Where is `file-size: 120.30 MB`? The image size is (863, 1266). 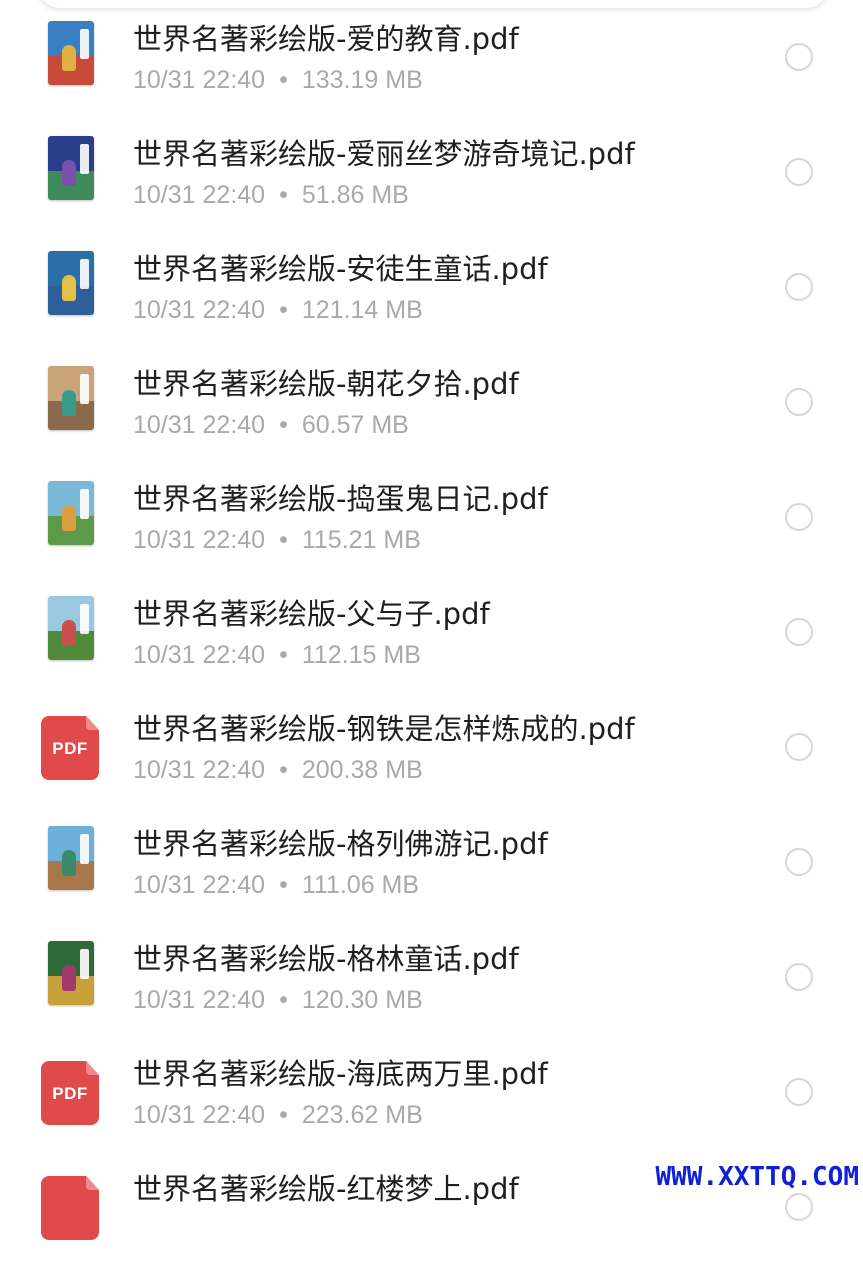
file-size: 120.30 MB is located at coordinates (362, 1000).